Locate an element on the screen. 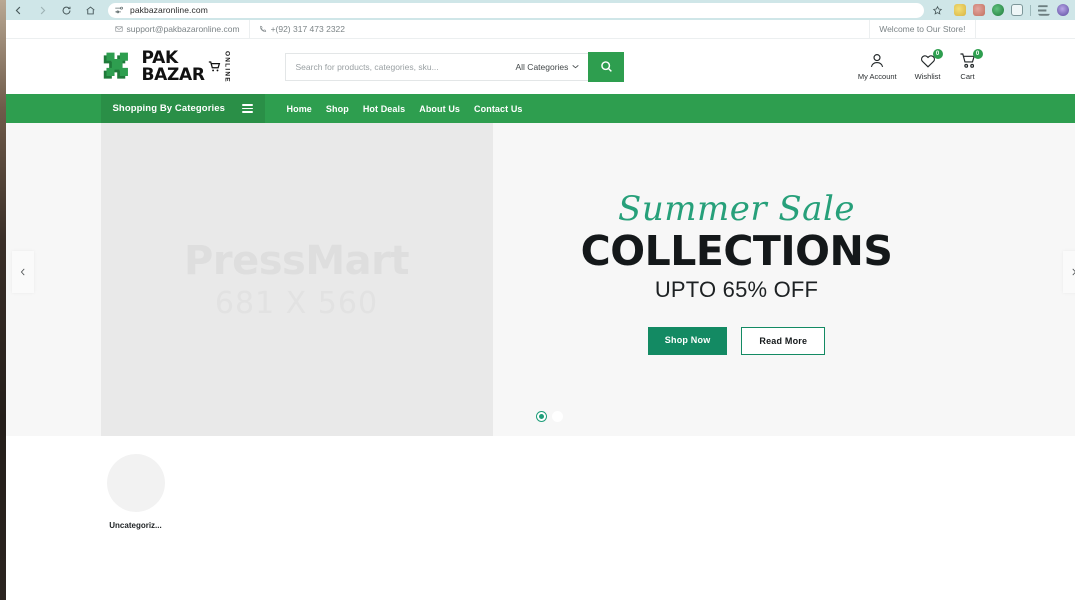  site-header: PAK BAZAR ONLINE All Categories is located at coordinates (540, 66).